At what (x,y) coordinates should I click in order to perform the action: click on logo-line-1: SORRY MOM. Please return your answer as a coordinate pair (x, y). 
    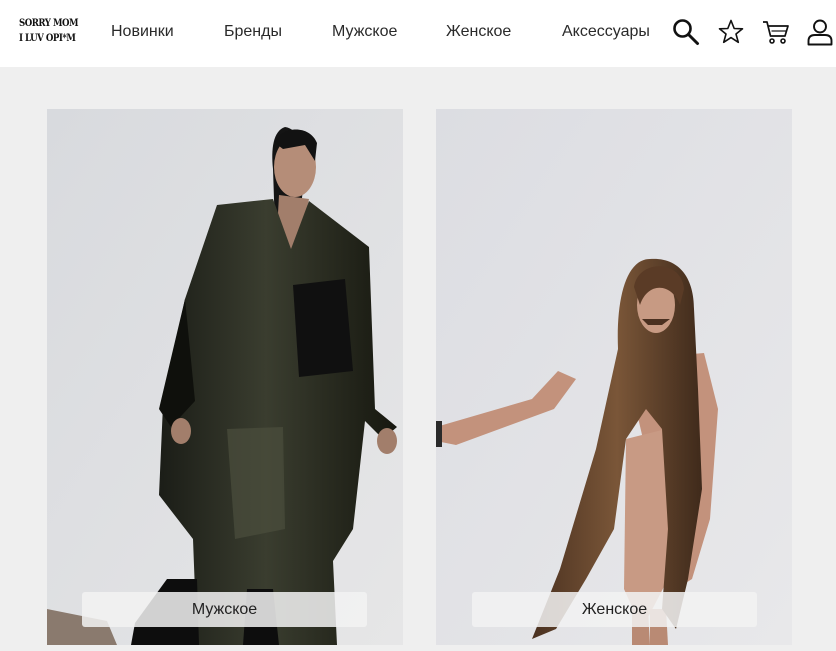
    Looking at the image, I should click on (49, 23).